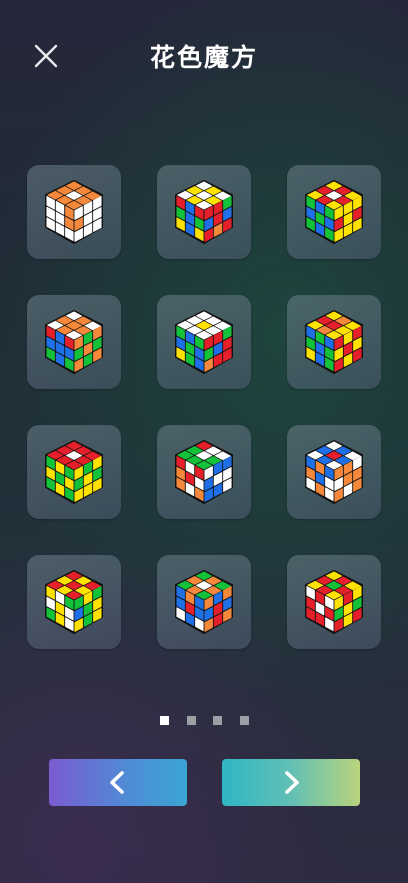 This screenshot has width=408, height=883. I want to click on next-button, so click(291, 782).